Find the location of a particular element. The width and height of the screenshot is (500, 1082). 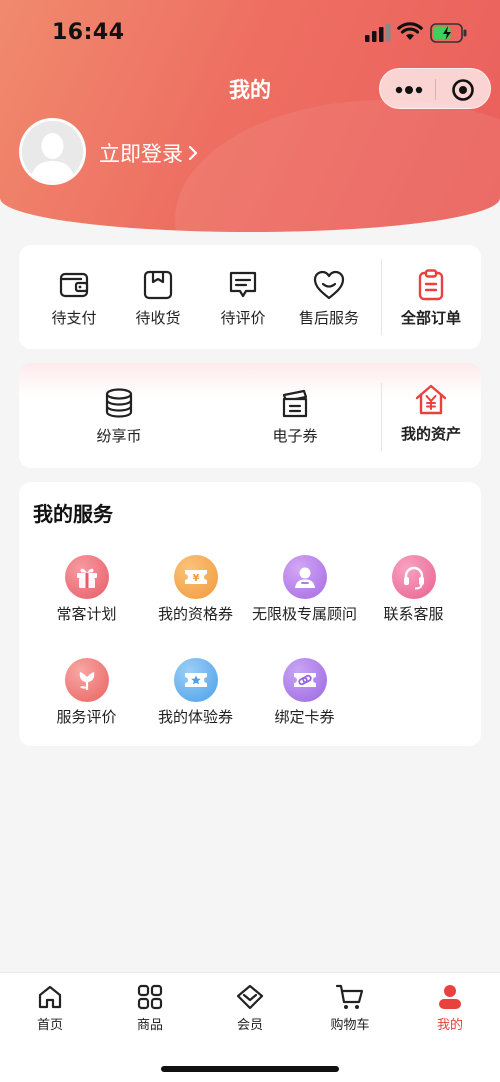

service-label: 无限极专属顾问 is located at coordinates (304, 614).